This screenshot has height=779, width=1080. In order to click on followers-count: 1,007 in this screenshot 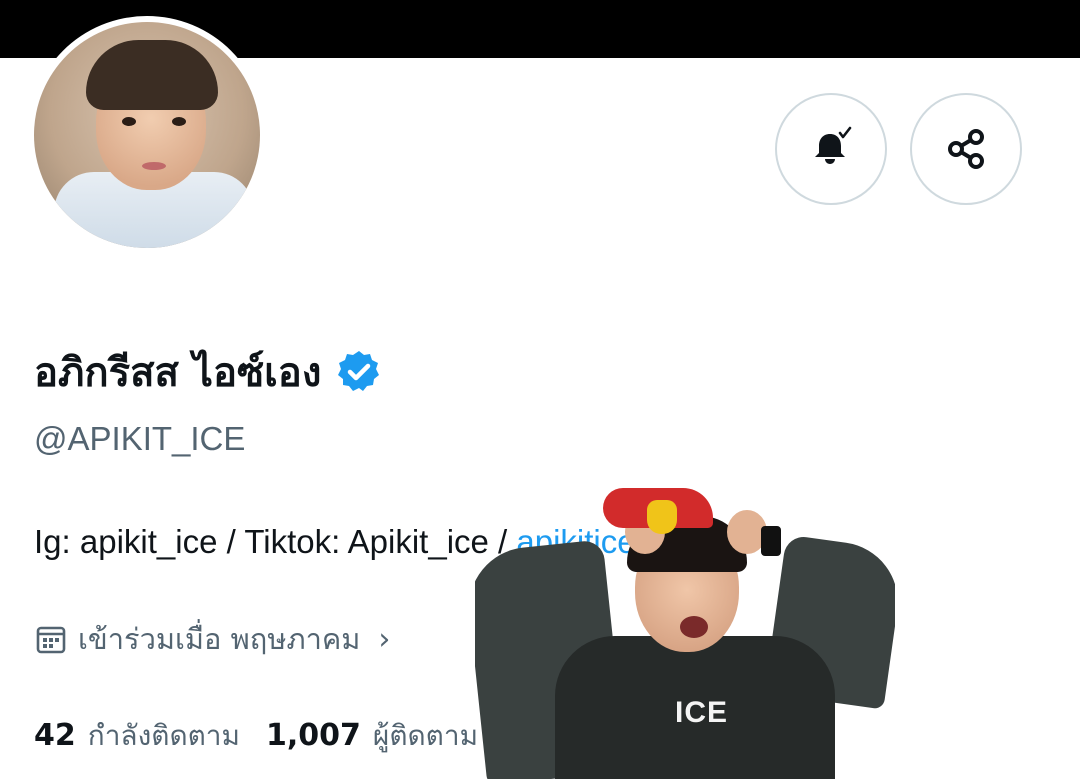, I will do `click(313, 735)`.